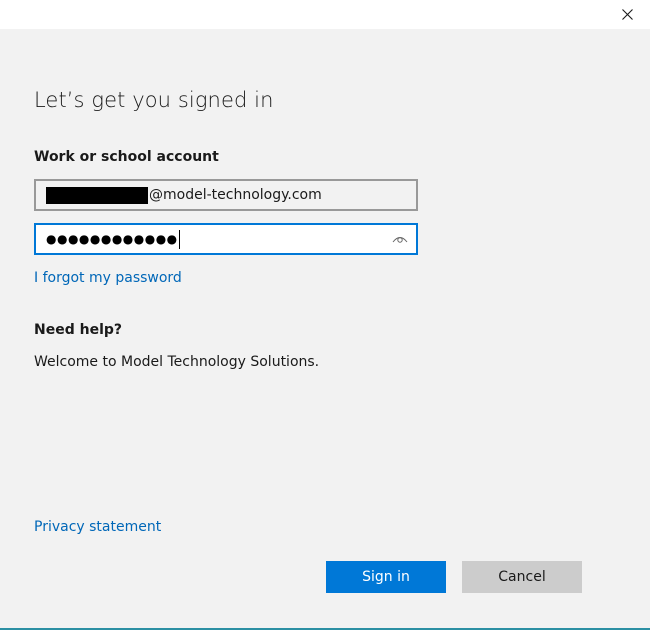 The width and height of the screenshot is (650, 630). What do you see at coordinates (97, 195) in the screenshot?
I see `redacted-username` at bounding box center [97, 195].